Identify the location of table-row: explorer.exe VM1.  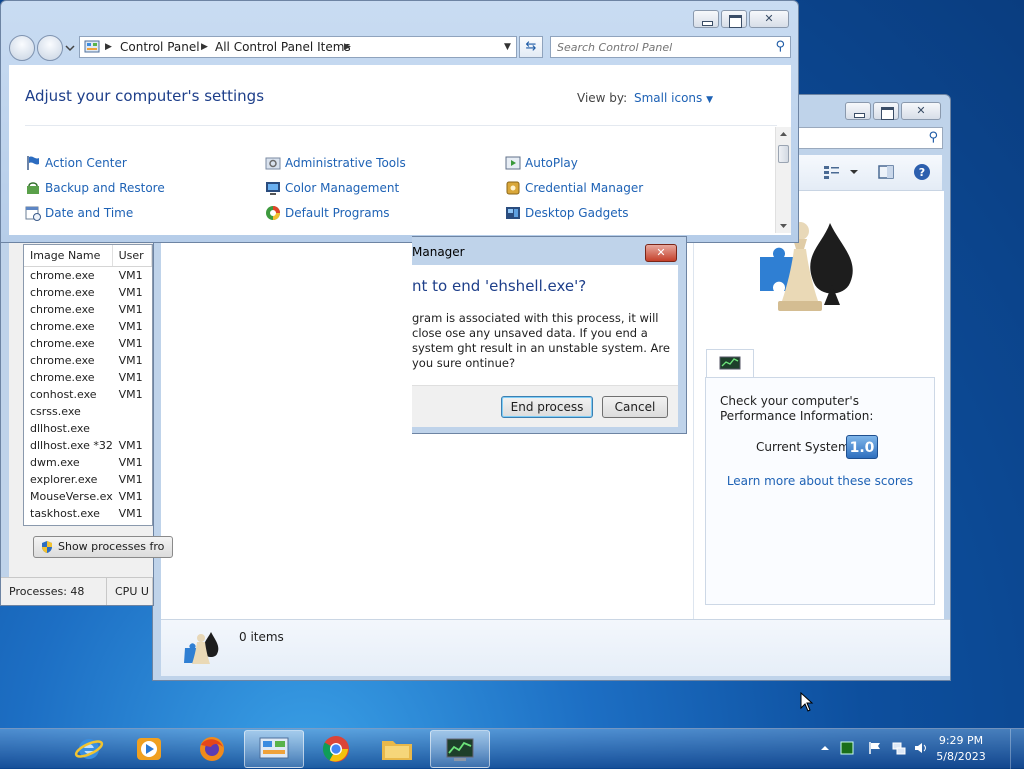
(88, 479).